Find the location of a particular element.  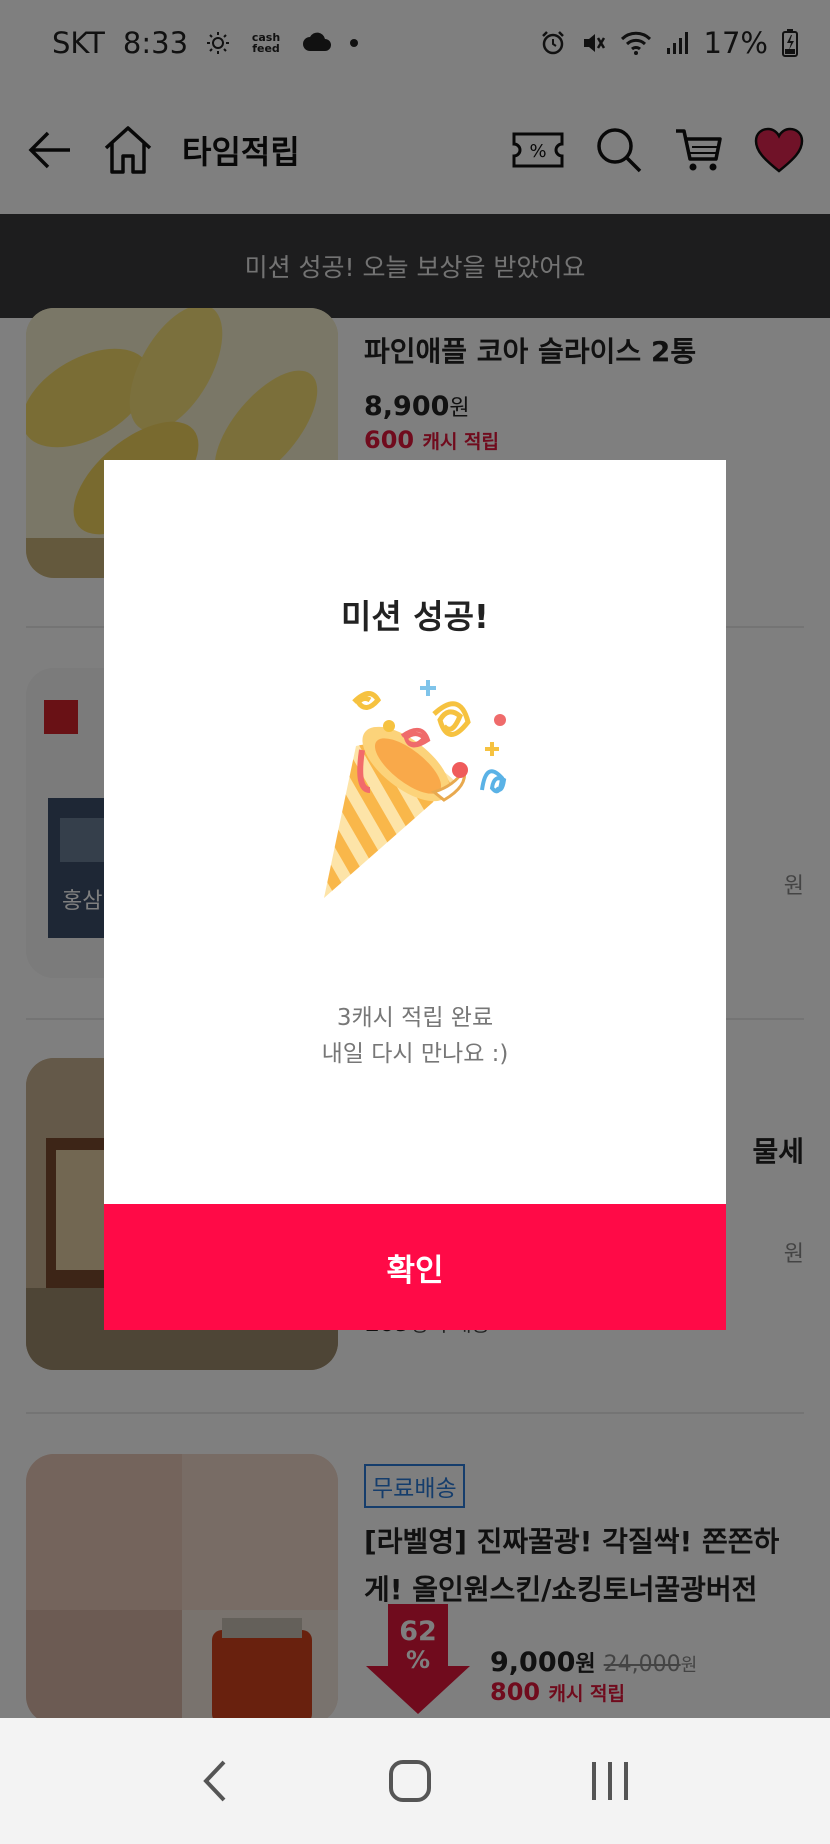

chevron-left-icon is located at coordinates (214, 1781).